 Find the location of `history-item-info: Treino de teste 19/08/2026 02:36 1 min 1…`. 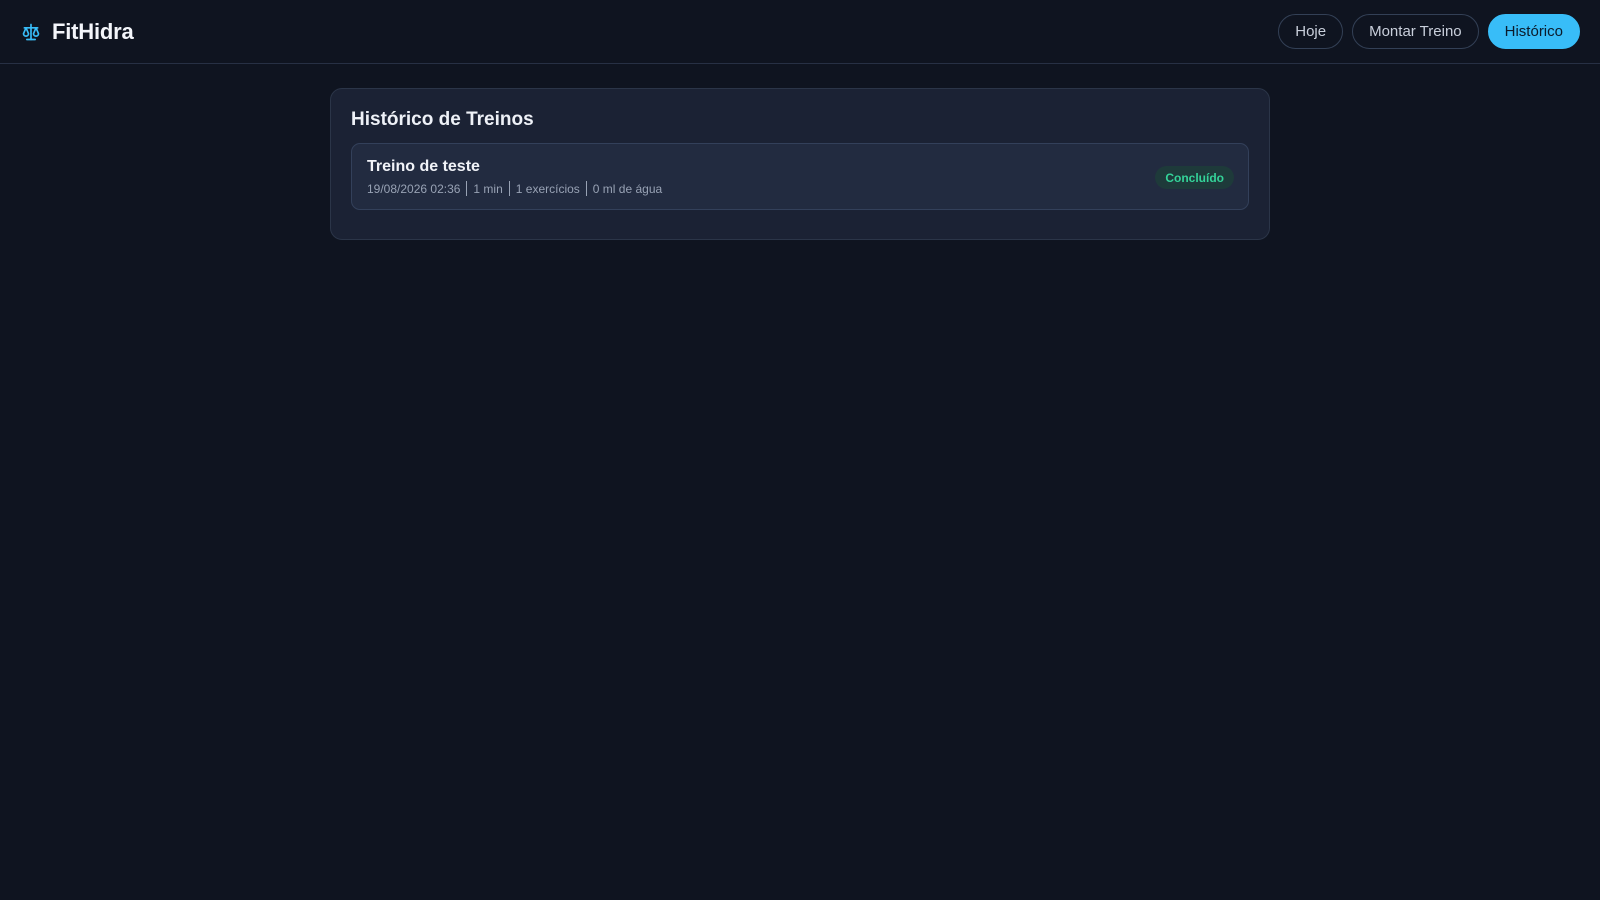

history-item-info: Treino de teste 19/08/2026 02:36 1 min 1… is located at coordinates (514, 177).